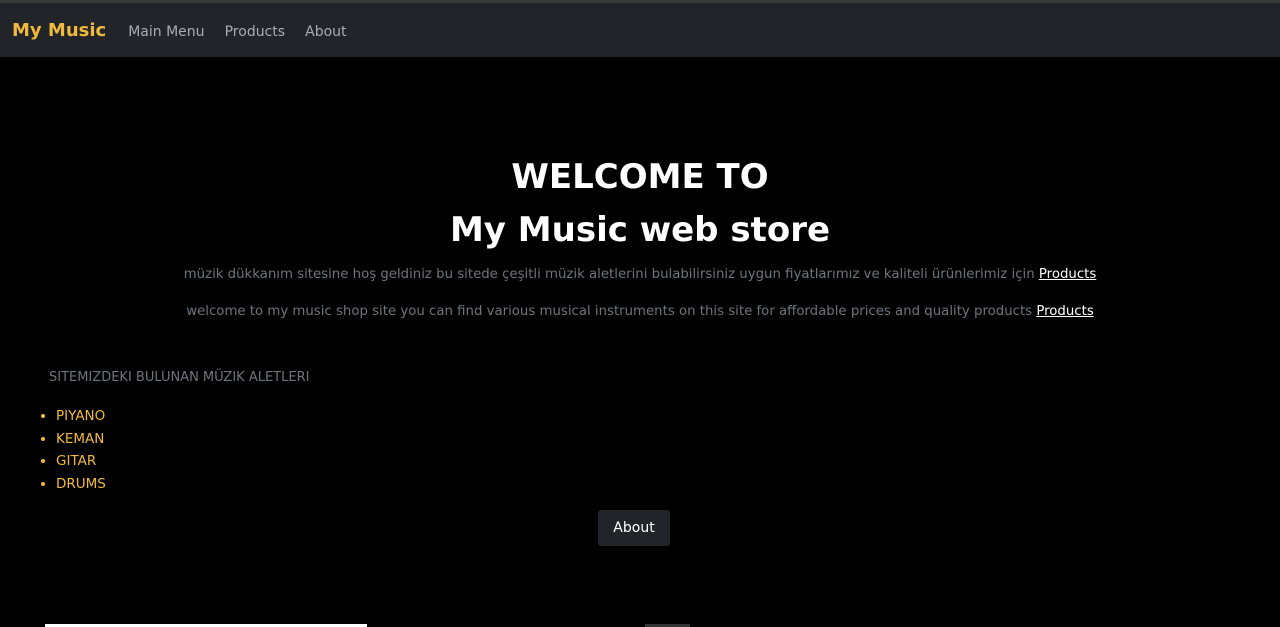 The image size is (1280, 627). Describe the element at coordinates (640, 30) in the screenshot. I see `navbar: My Music Main Menu Products About` at that location.